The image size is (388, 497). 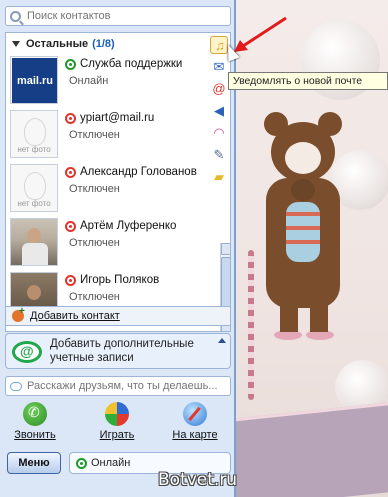 I want to click on map-label: На карте, so click(x=195, y=435).